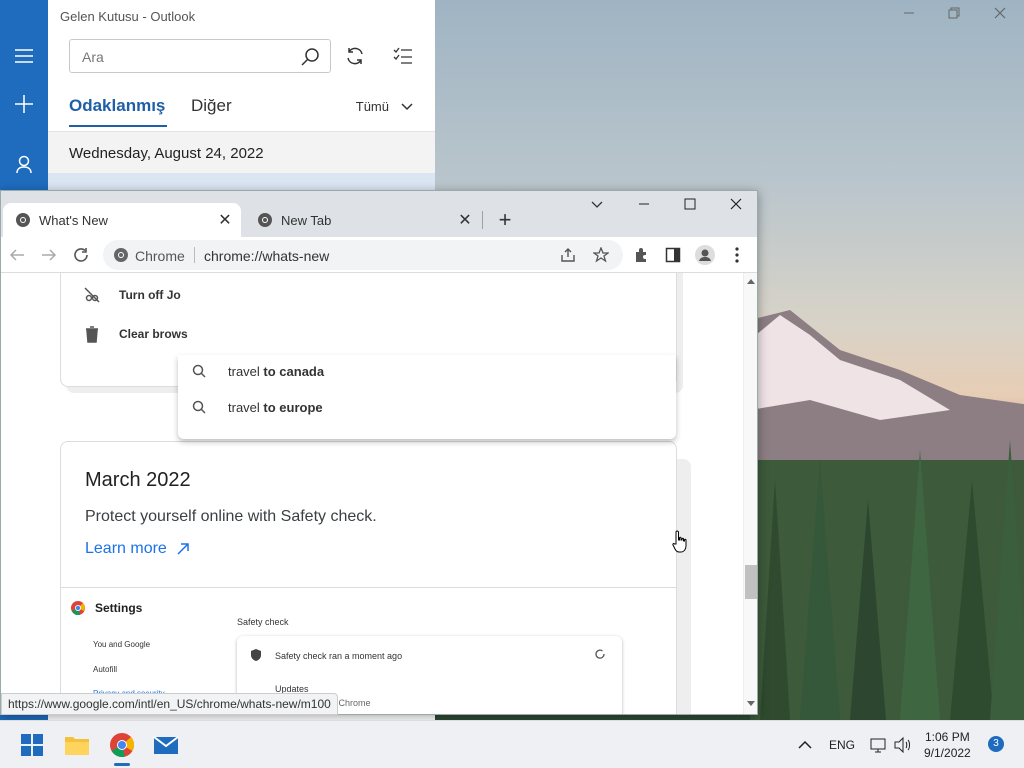 The height and width of the screenshot is (768, 1024). I want to click on tab-title: New Tab, so click(306, 220).